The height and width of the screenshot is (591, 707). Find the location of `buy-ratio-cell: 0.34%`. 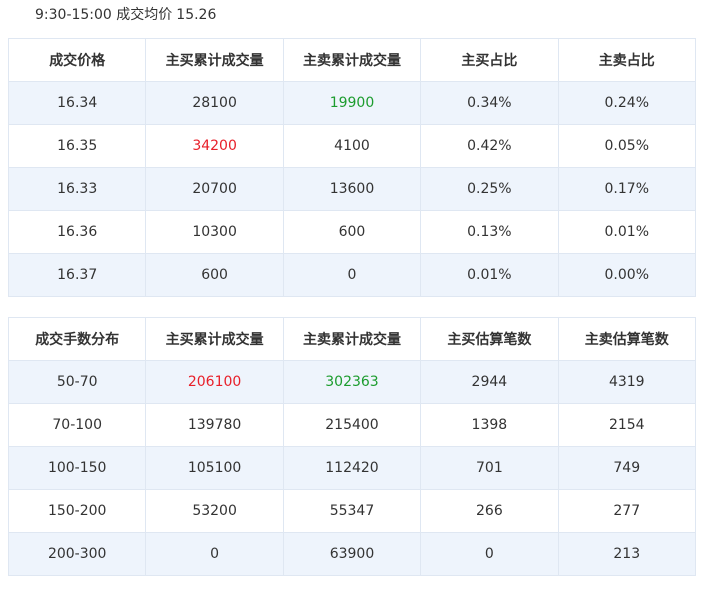

buy-ratio-cell: 0.34% is located at coordinates (489, 103).